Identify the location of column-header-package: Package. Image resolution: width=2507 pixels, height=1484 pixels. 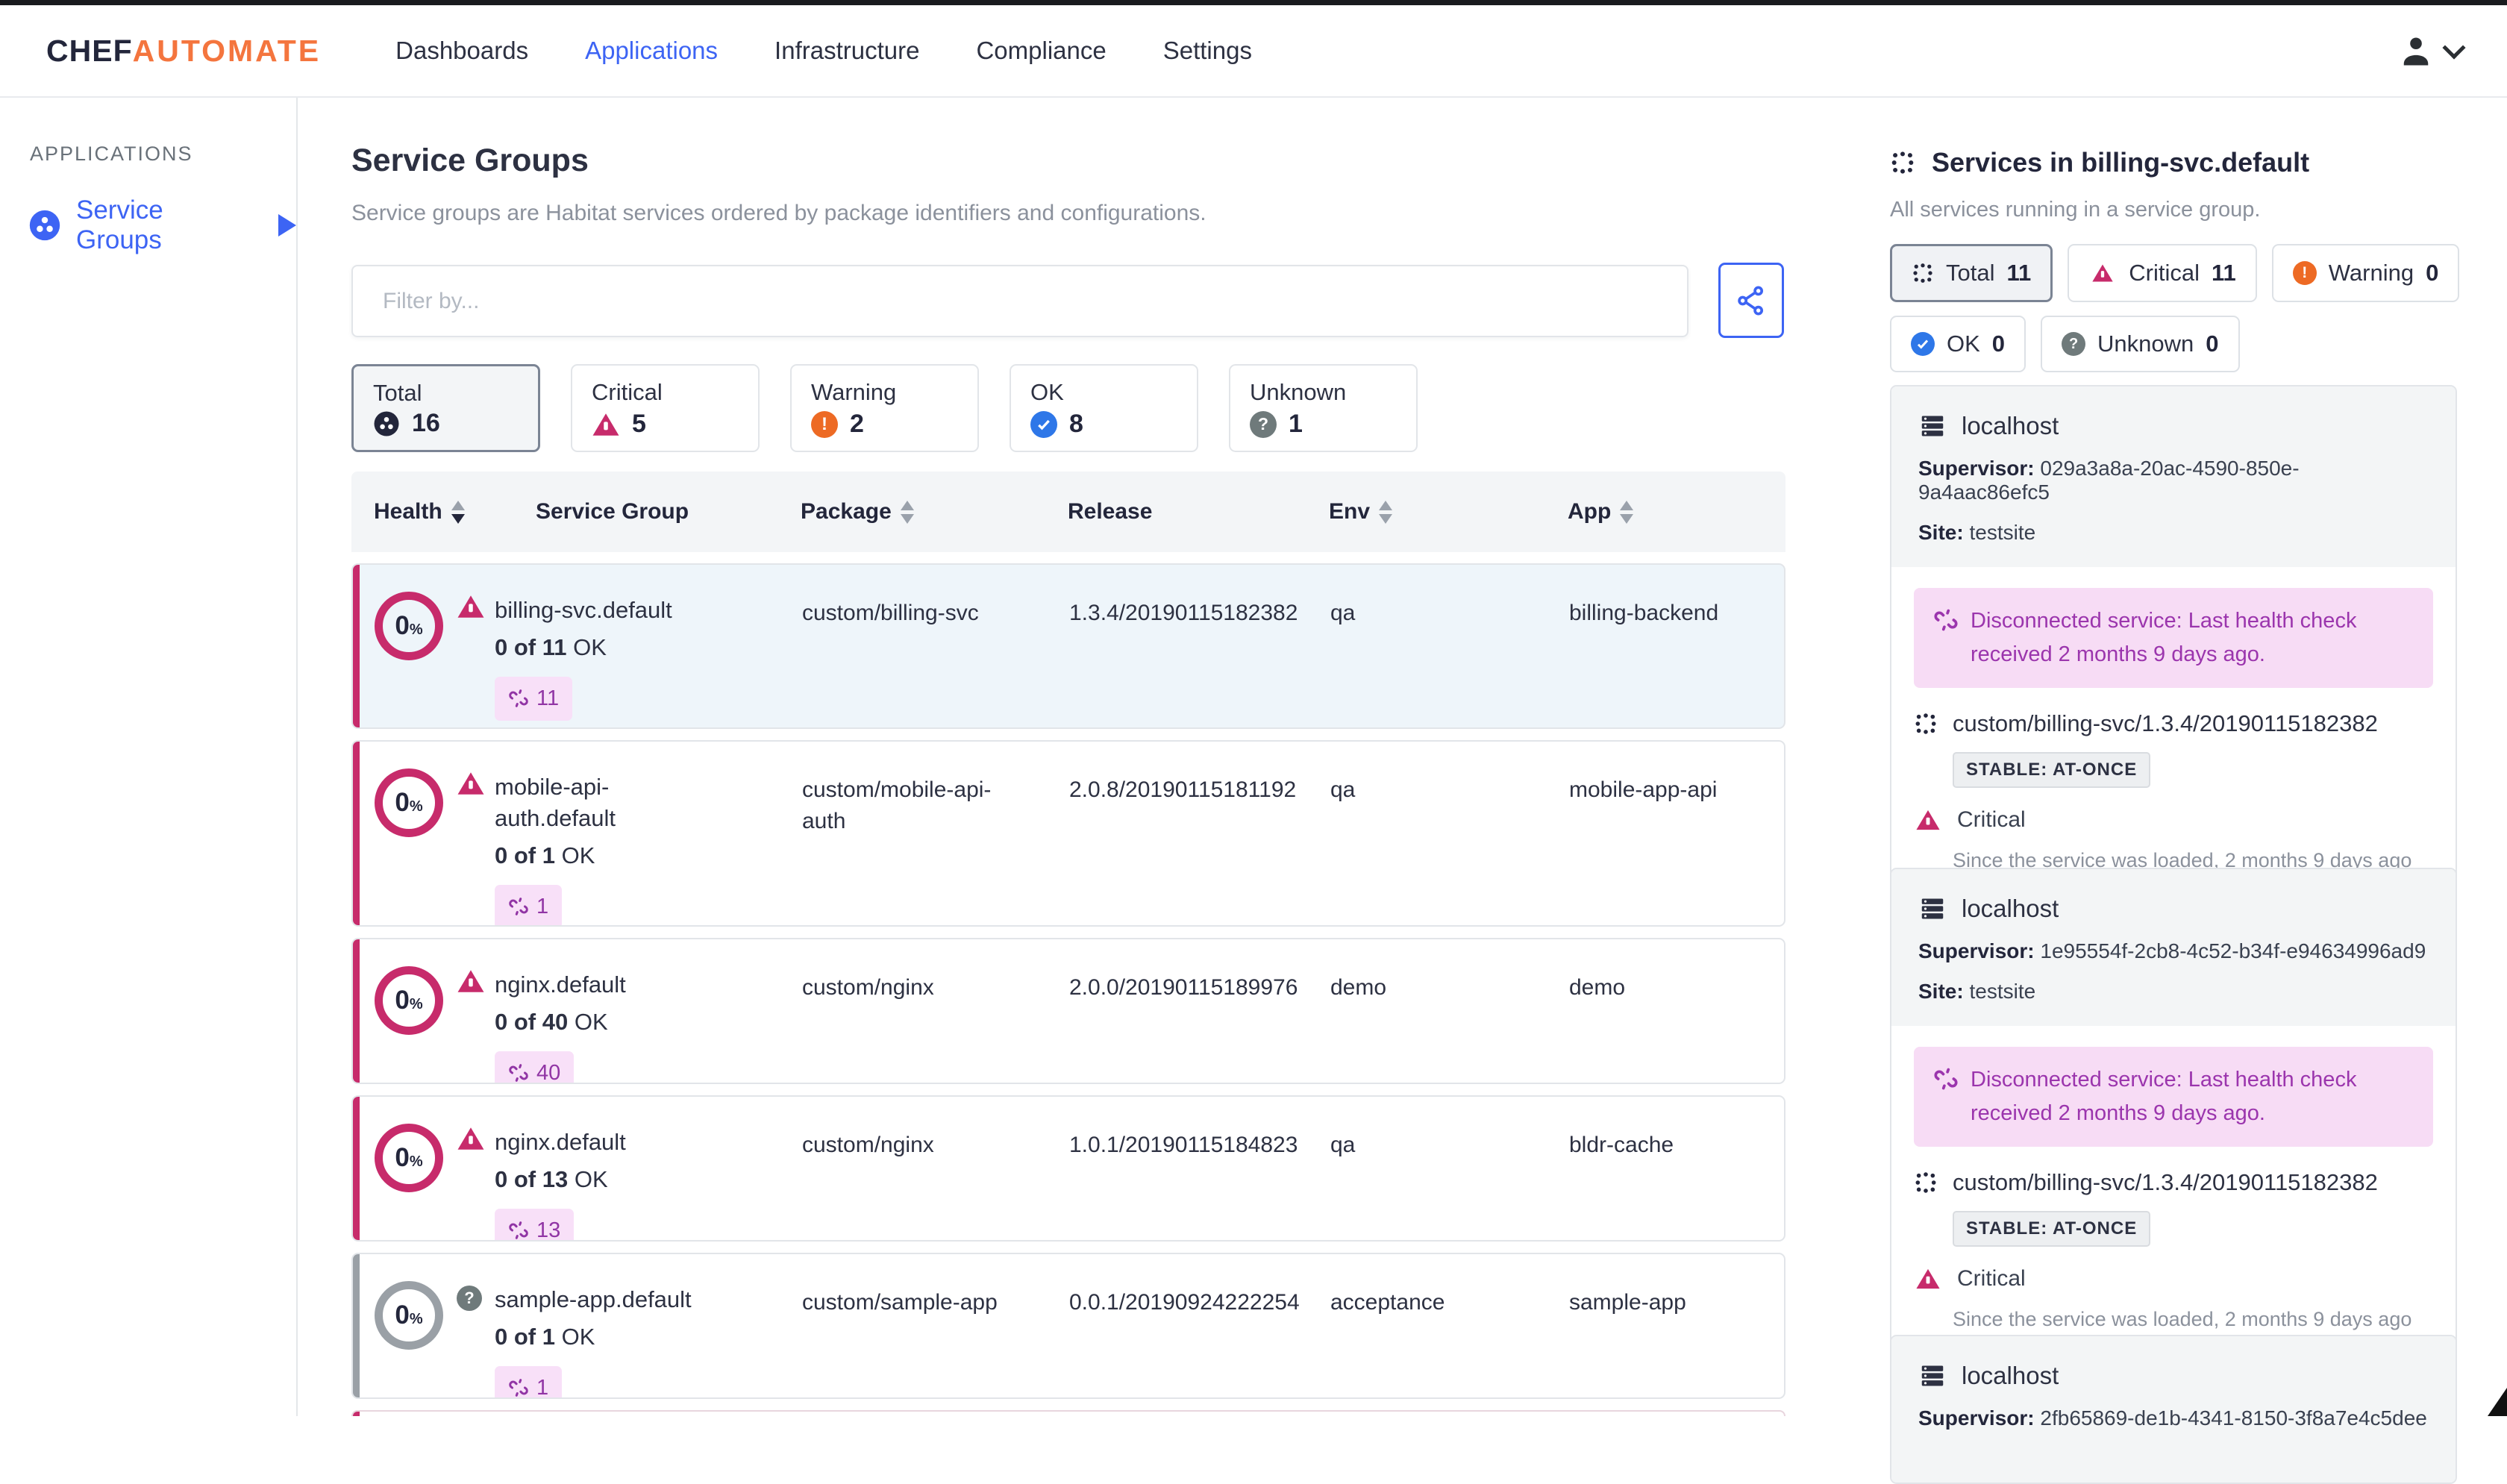
(934, 512).